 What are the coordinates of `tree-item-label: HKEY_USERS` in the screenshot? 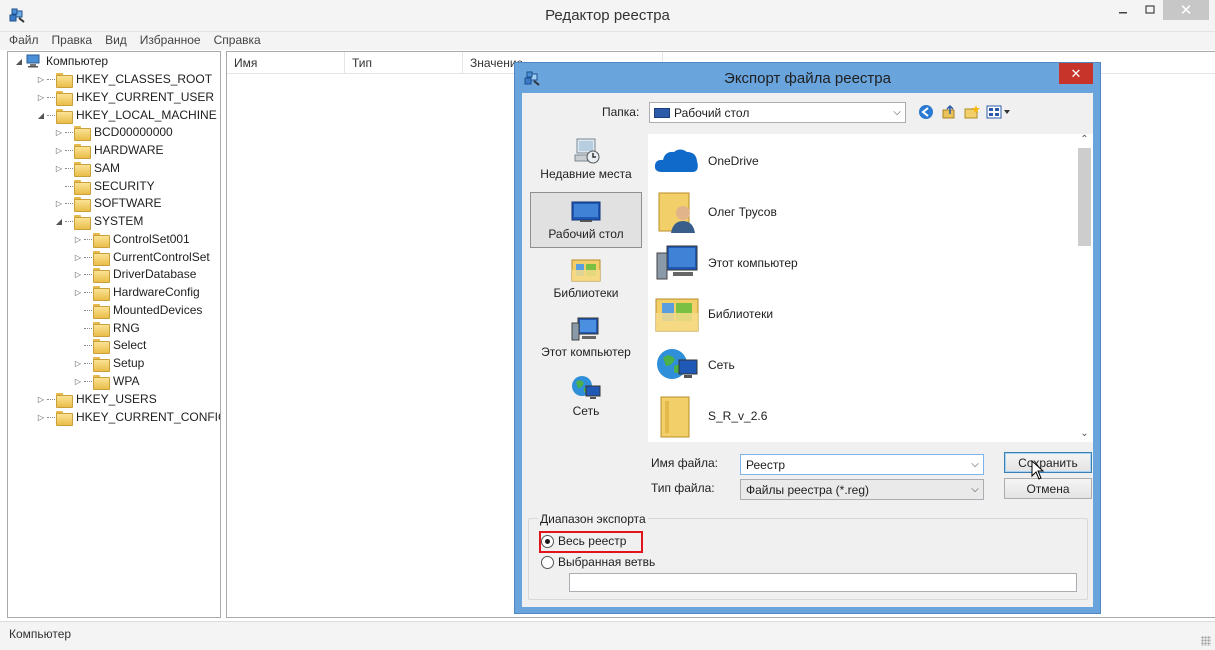 It's located at (116, 399).